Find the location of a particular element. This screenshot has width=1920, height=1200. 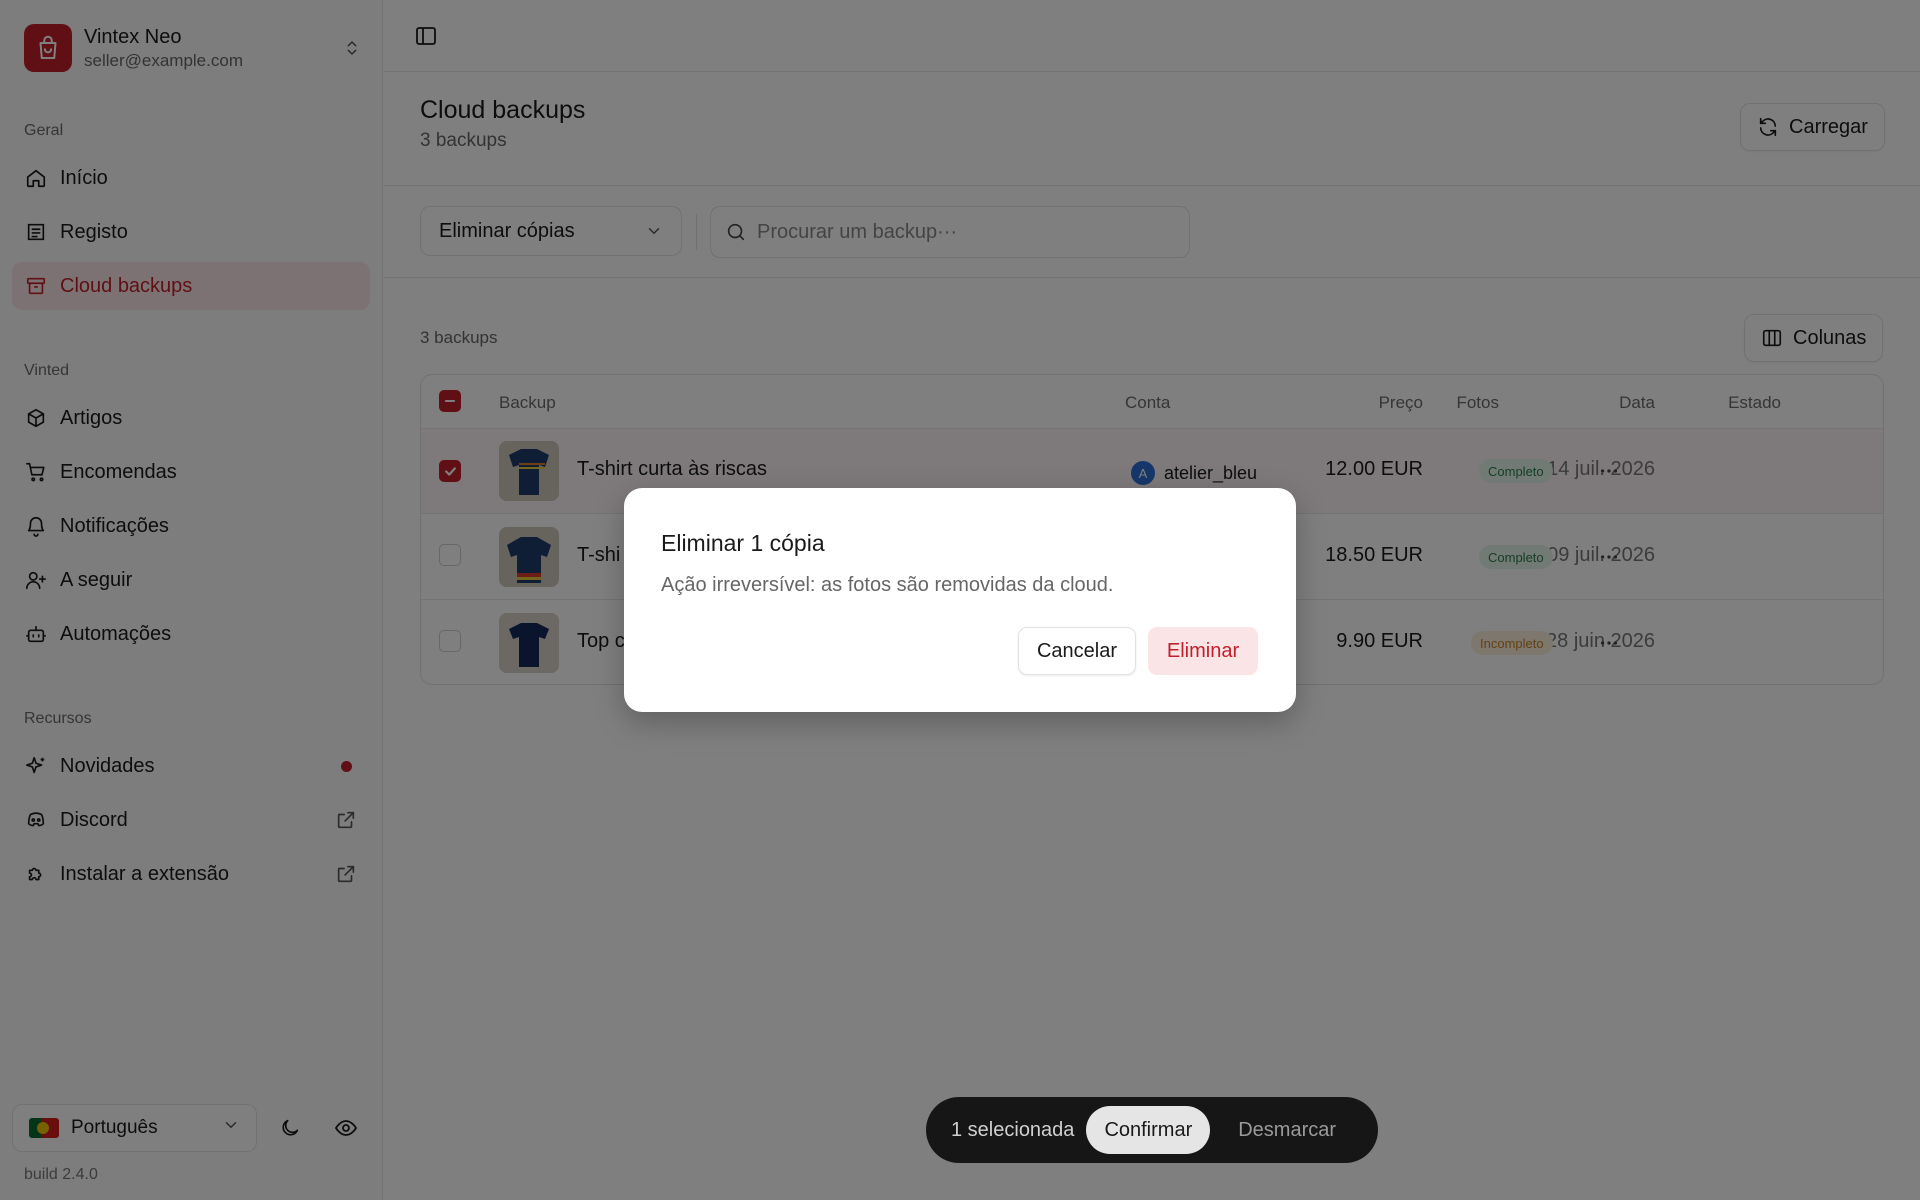

clear-selection-button: Desmarcar is located at coordinates (1287, 1130).